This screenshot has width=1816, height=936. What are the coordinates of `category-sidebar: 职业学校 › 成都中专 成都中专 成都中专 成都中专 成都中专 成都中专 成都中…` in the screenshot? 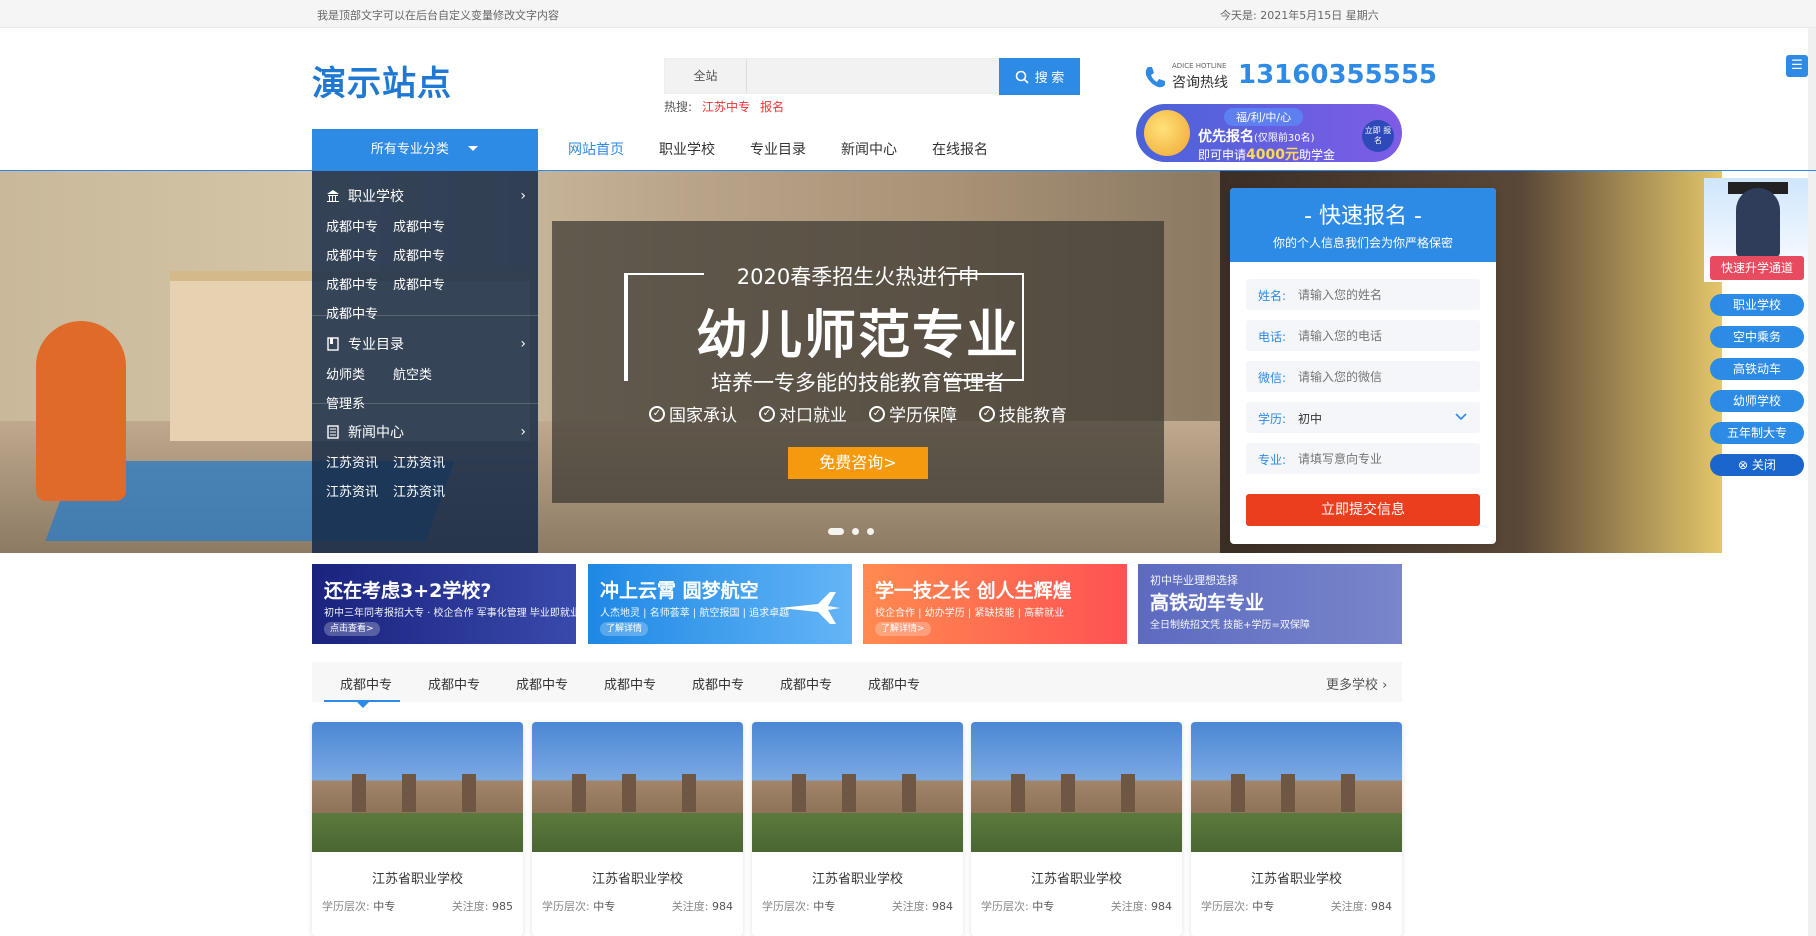 It's located at (425, 362).